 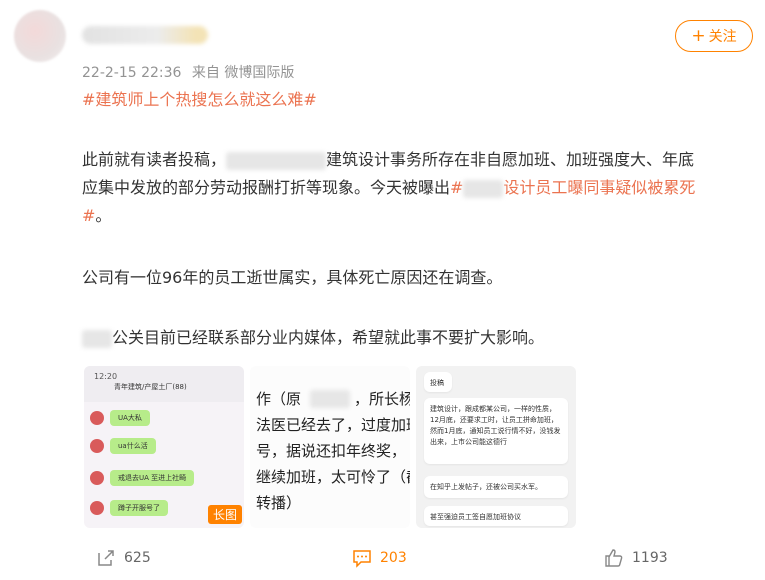 What do you see at coordinates (224, 514) in the screenshot?
I see `long-image-badge: 长图` at bounding box center [224, 514].